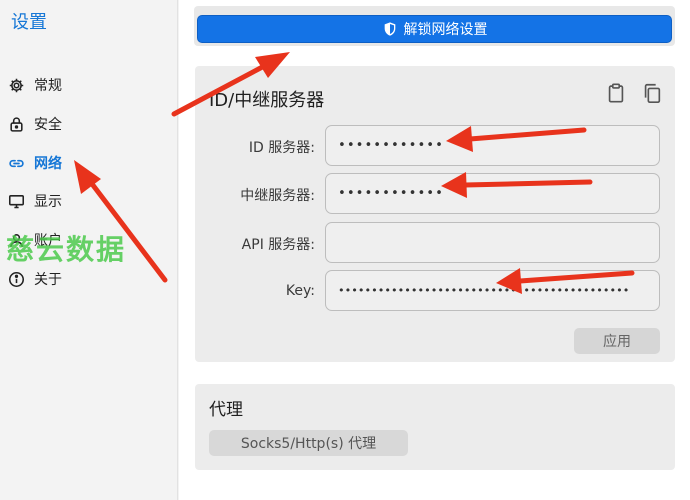 The height and width of the screenshot is (500, 690). What do you see at coordinates (16, 279) in the screenshot?
I see `info-icon` at bounding box center [16, 279].